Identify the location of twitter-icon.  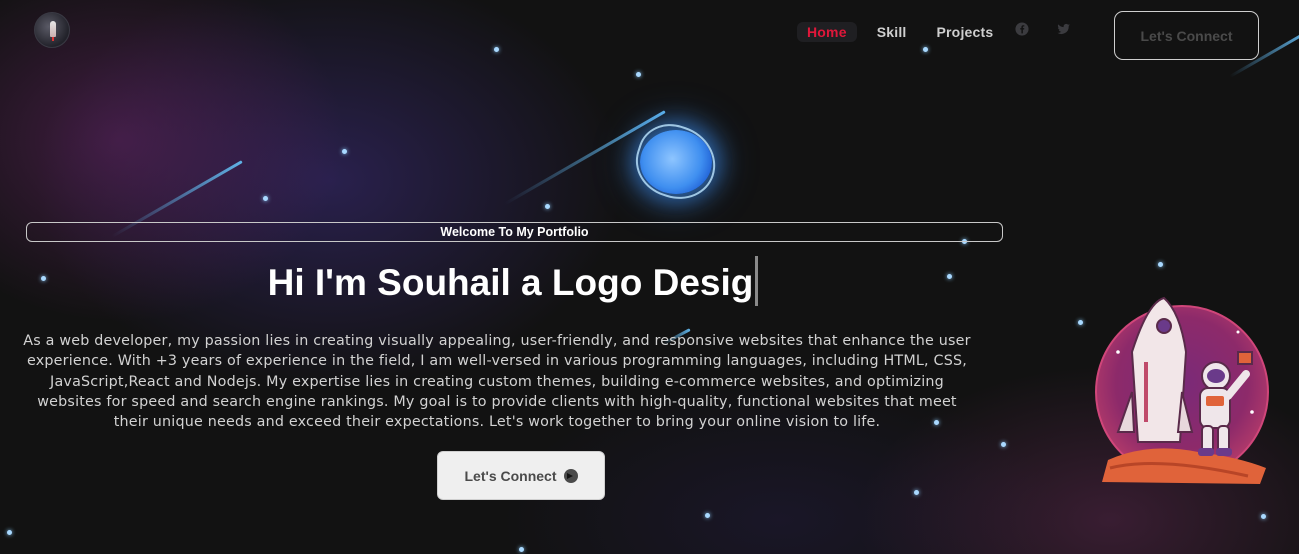
(1065, 29).